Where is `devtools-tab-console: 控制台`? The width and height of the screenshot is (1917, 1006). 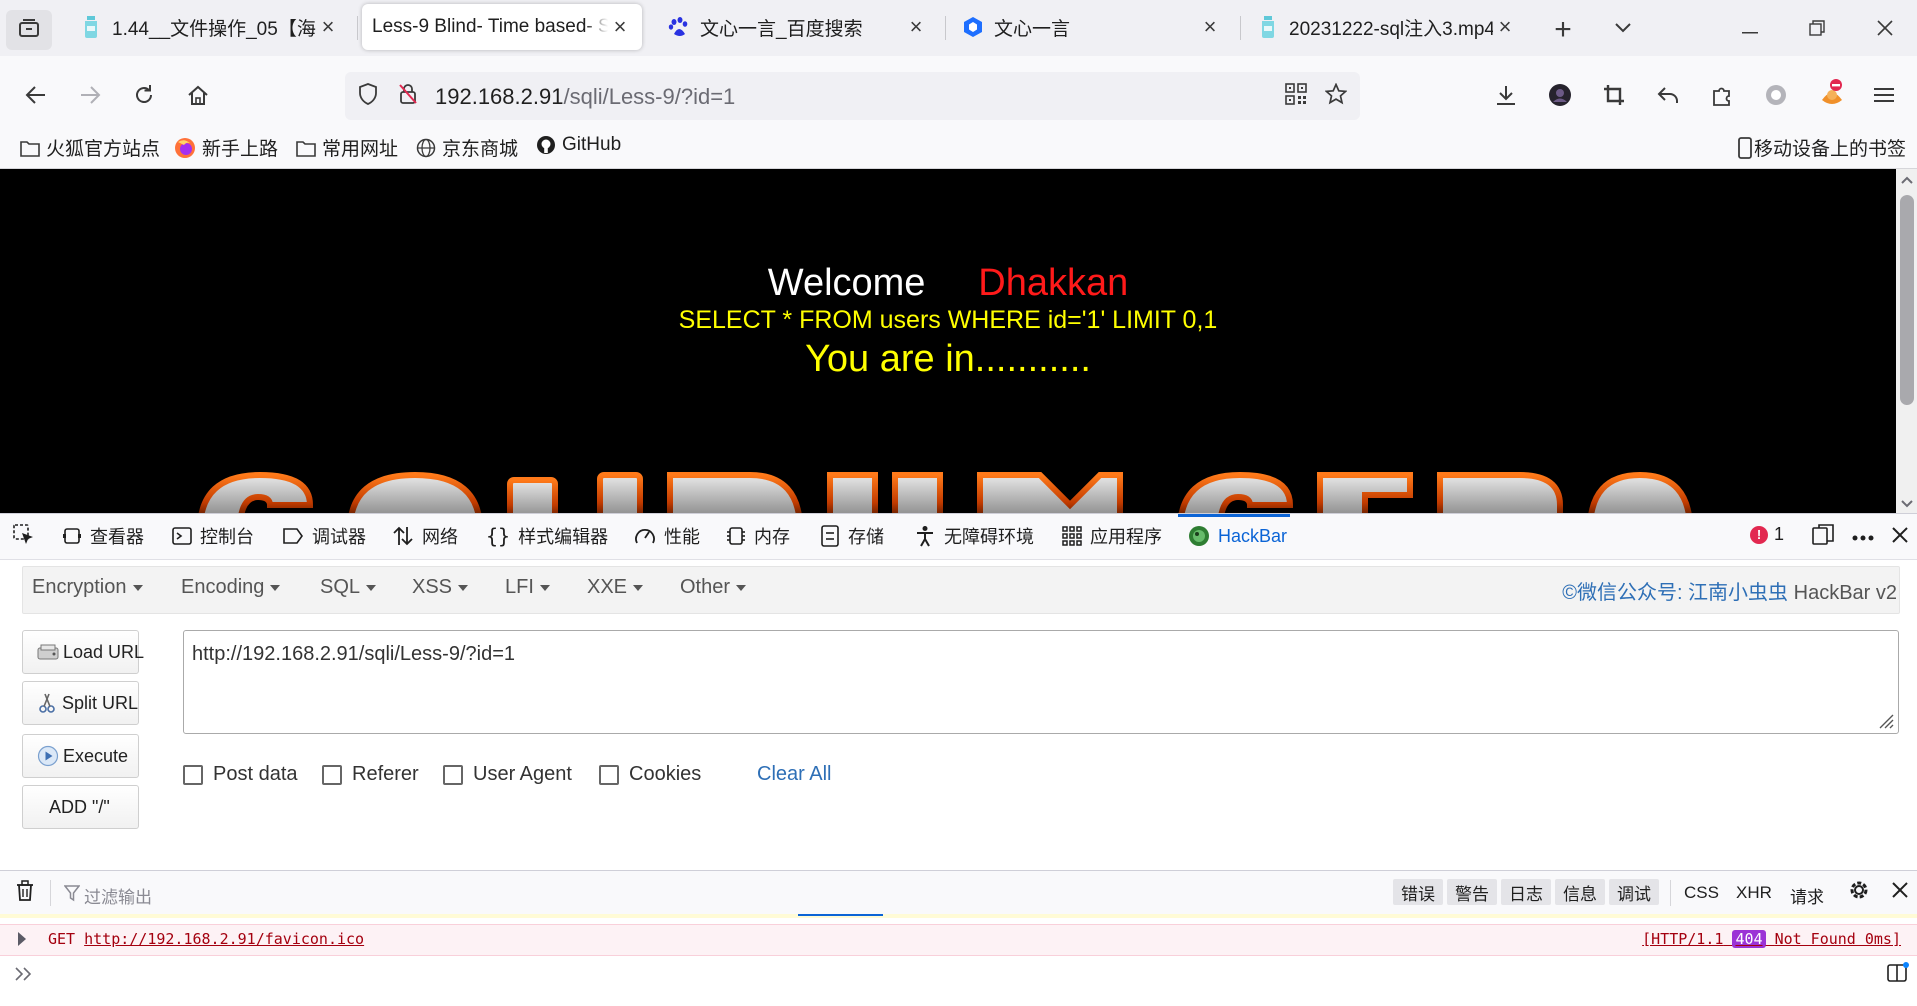 devtools-tab-console: 控制台 is located at coordinates (213, 536).